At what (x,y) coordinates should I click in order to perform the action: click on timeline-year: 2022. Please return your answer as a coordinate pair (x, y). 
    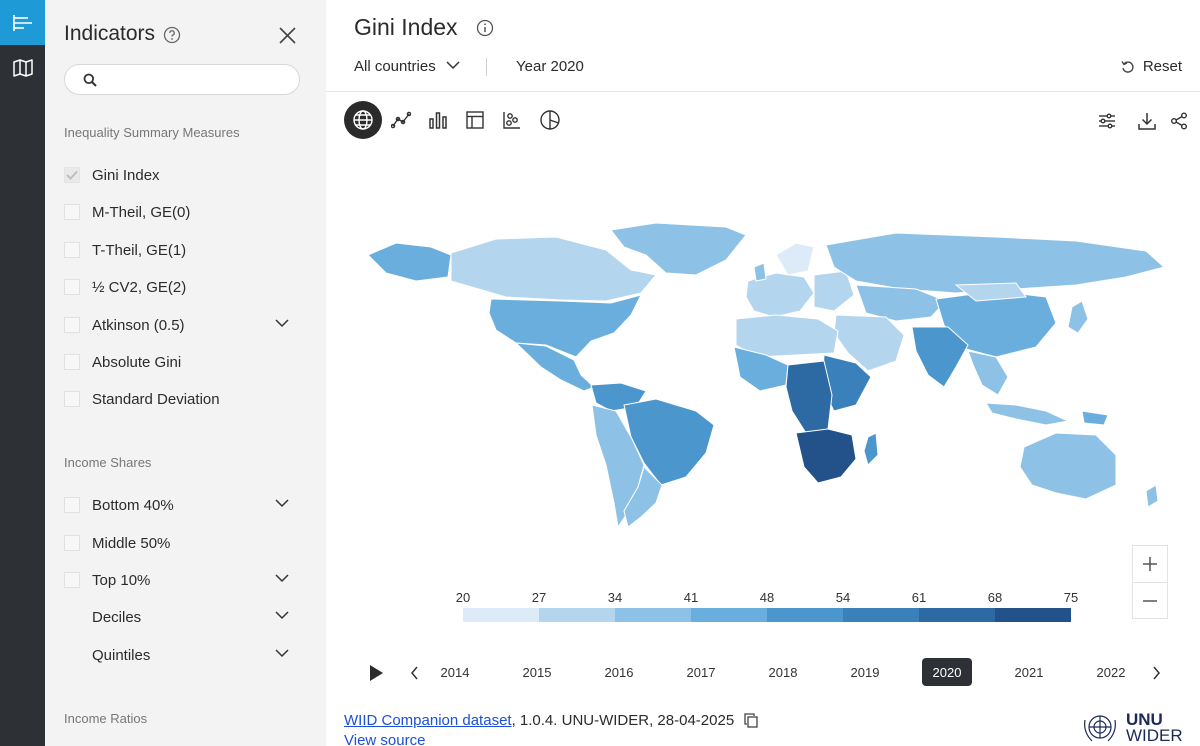
    Looking at the image, I should click on (1111, 672).